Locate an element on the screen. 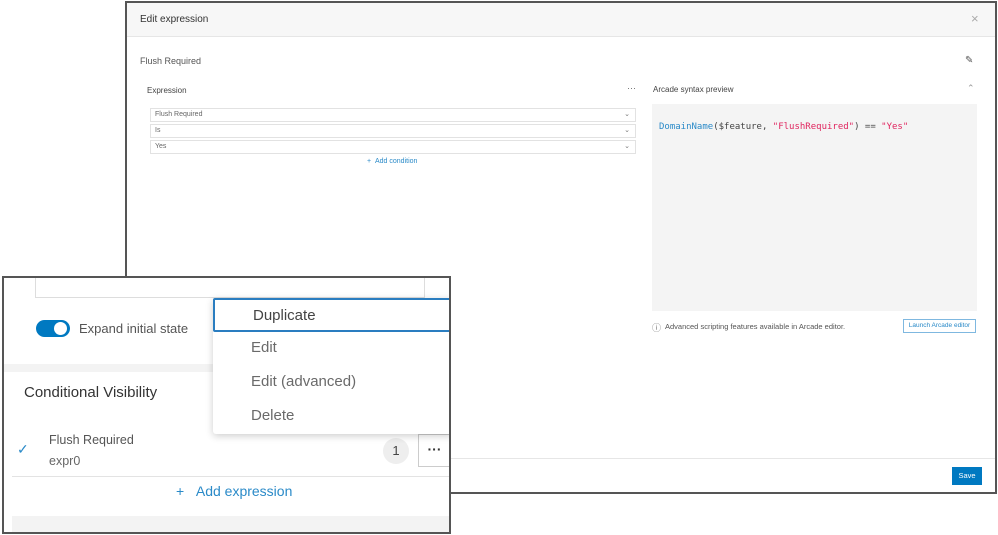  item-title: Flush Required is located at coordinates (91, 440).